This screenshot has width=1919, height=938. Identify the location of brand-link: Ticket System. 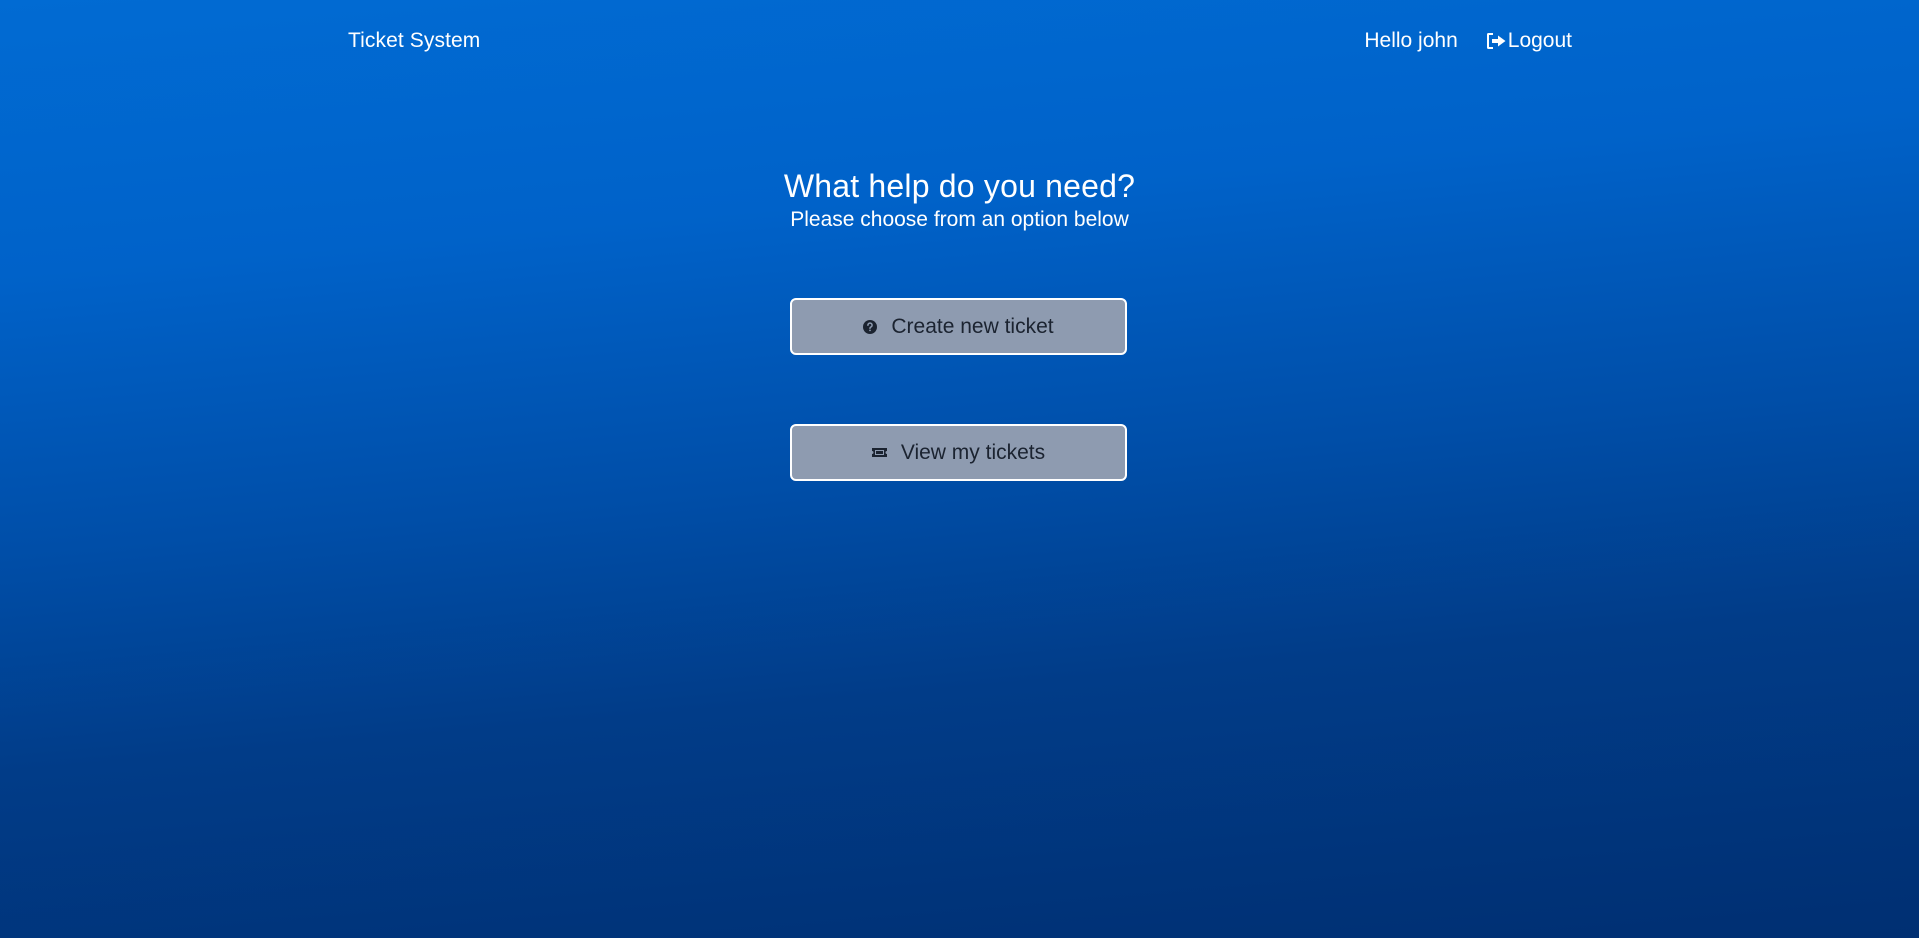
(414, 41).